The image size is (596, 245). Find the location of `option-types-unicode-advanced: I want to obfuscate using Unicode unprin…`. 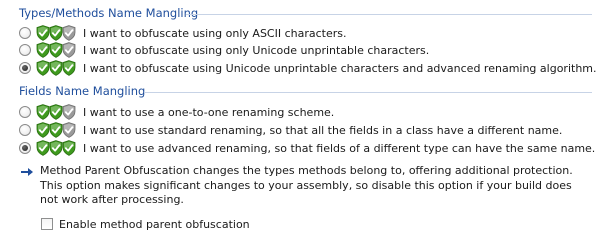

option-types-unicode-advanced: I want to obfuscate using Unicode unprin… is located at coordinates (307, 68).